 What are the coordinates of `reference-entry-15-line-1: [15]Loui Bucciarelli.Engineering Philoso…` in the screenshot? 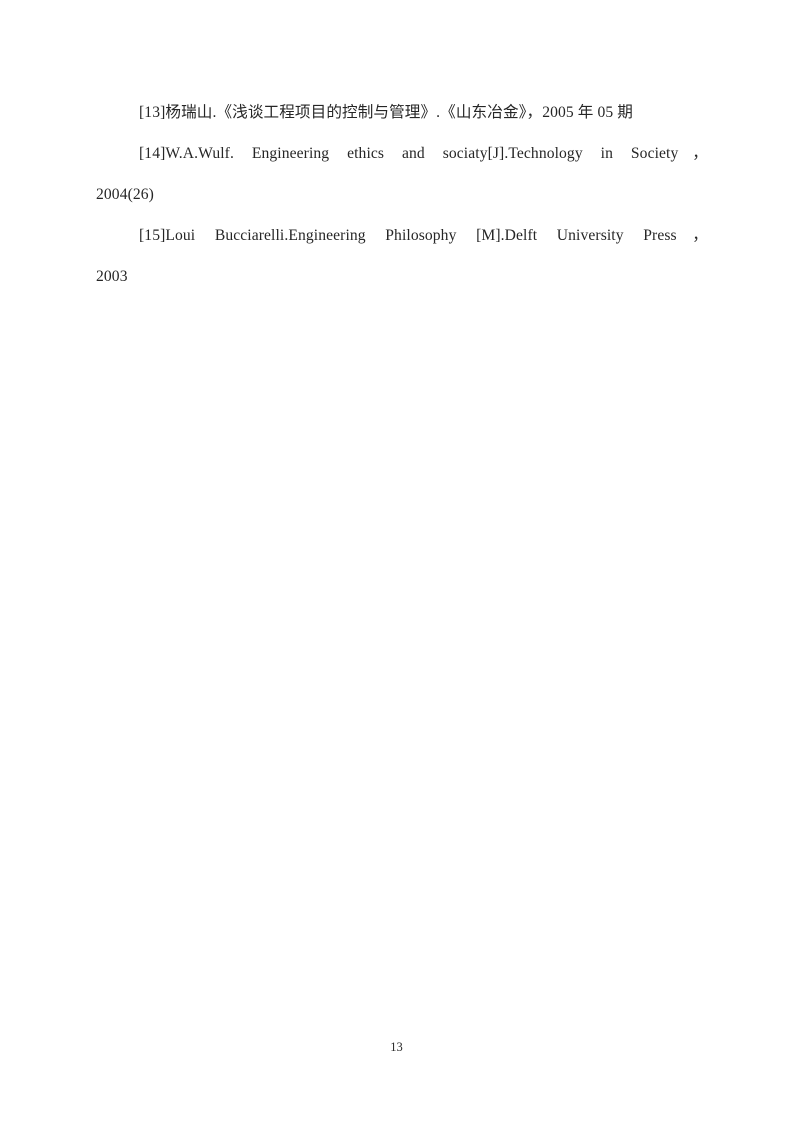 It's located at (423, 235).